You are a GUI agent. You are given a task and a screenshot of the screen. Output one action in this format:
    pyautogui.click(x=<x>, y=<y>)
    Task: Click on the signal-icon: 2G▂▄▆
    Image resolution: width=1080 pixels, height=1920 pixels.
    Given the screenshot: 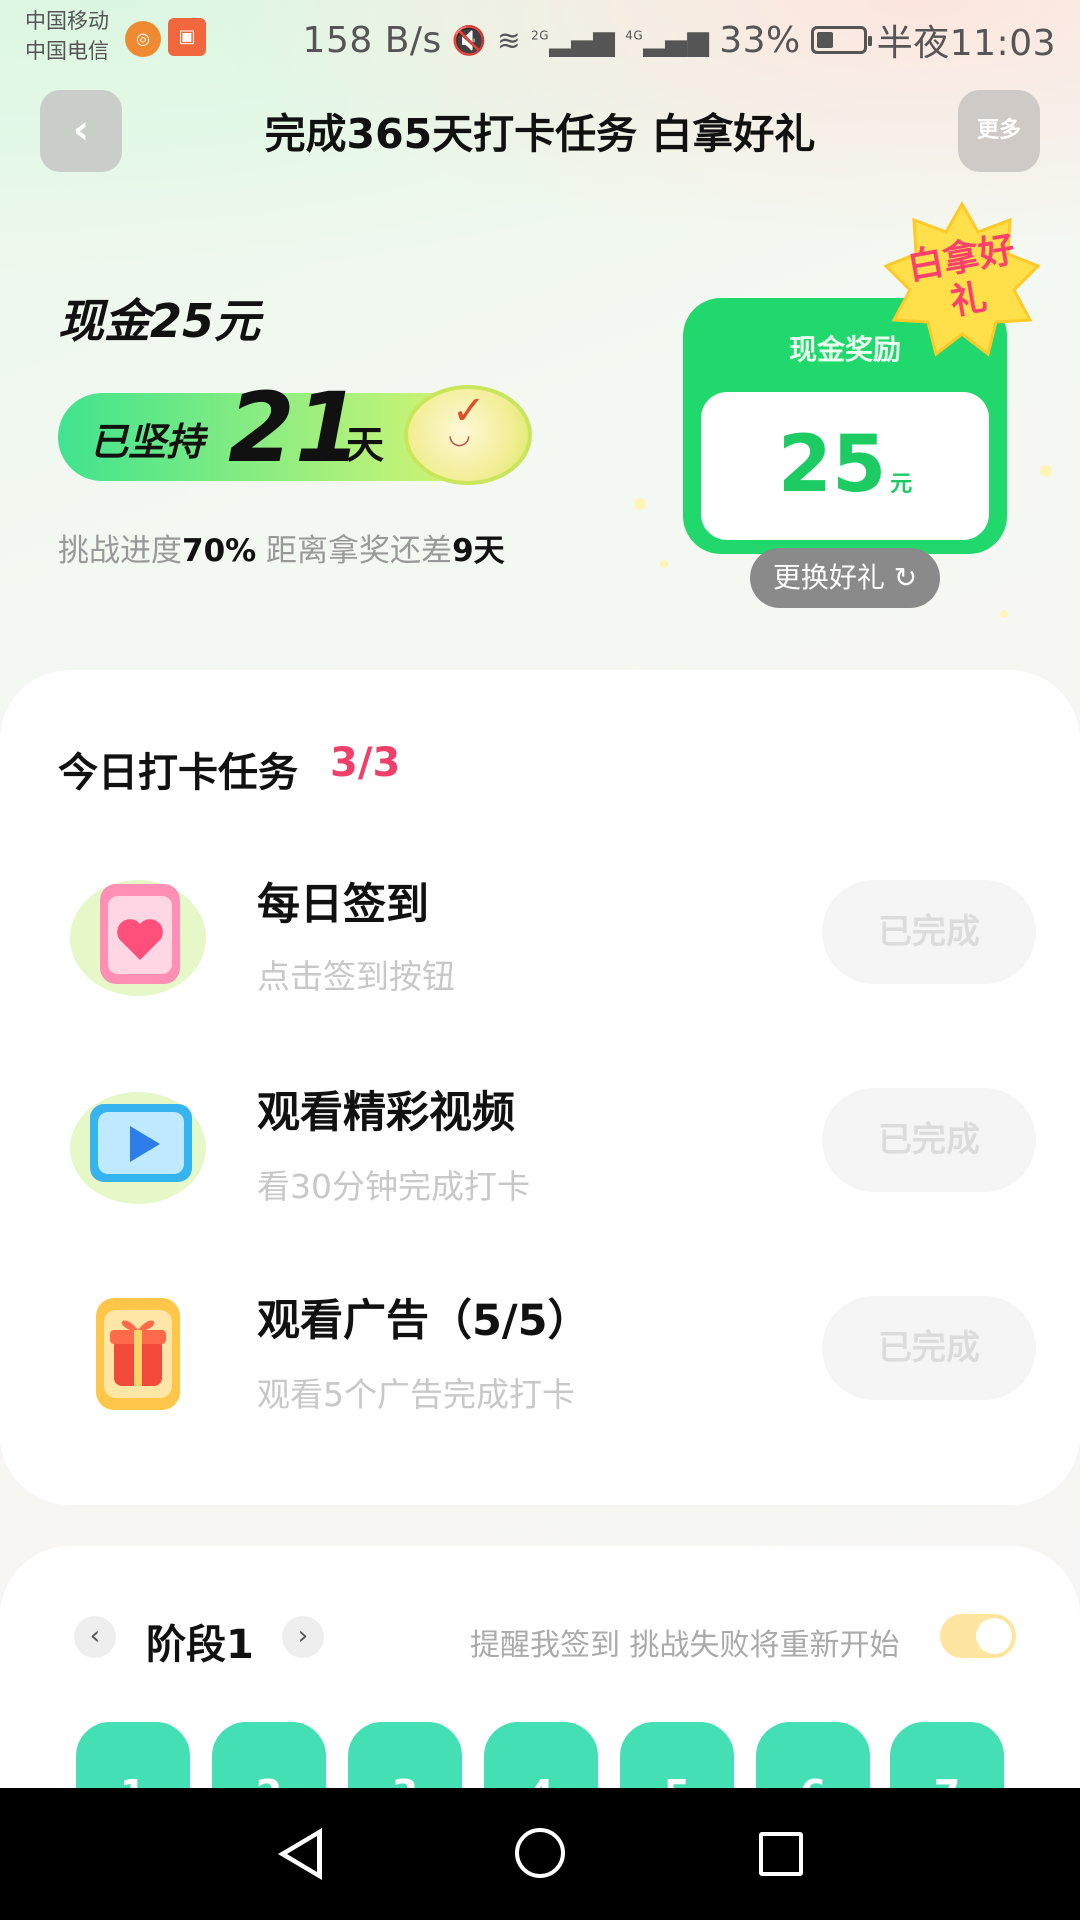 What is the action you would take?
    pyautogui.click(x=573, y=40)
    